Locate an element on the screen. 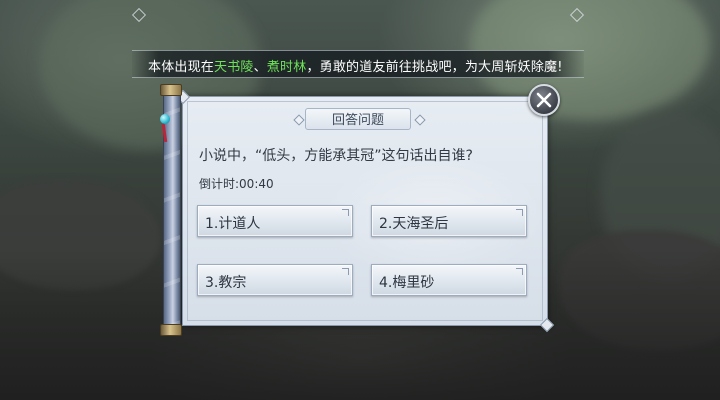 This screenshot has width=720, height=400. answer-option-2: 2.天海圣后 is located at coordinates (449, 221).